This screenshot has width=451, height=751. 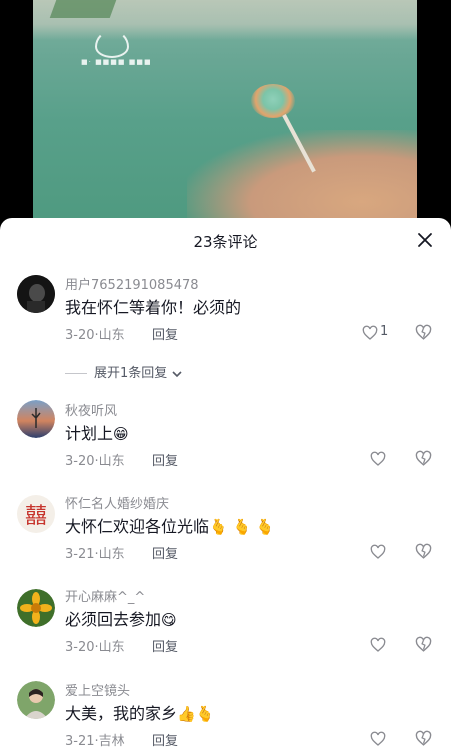 I want to click on comment-username: 开心麻麻^_^, so click(x=105, y=595).